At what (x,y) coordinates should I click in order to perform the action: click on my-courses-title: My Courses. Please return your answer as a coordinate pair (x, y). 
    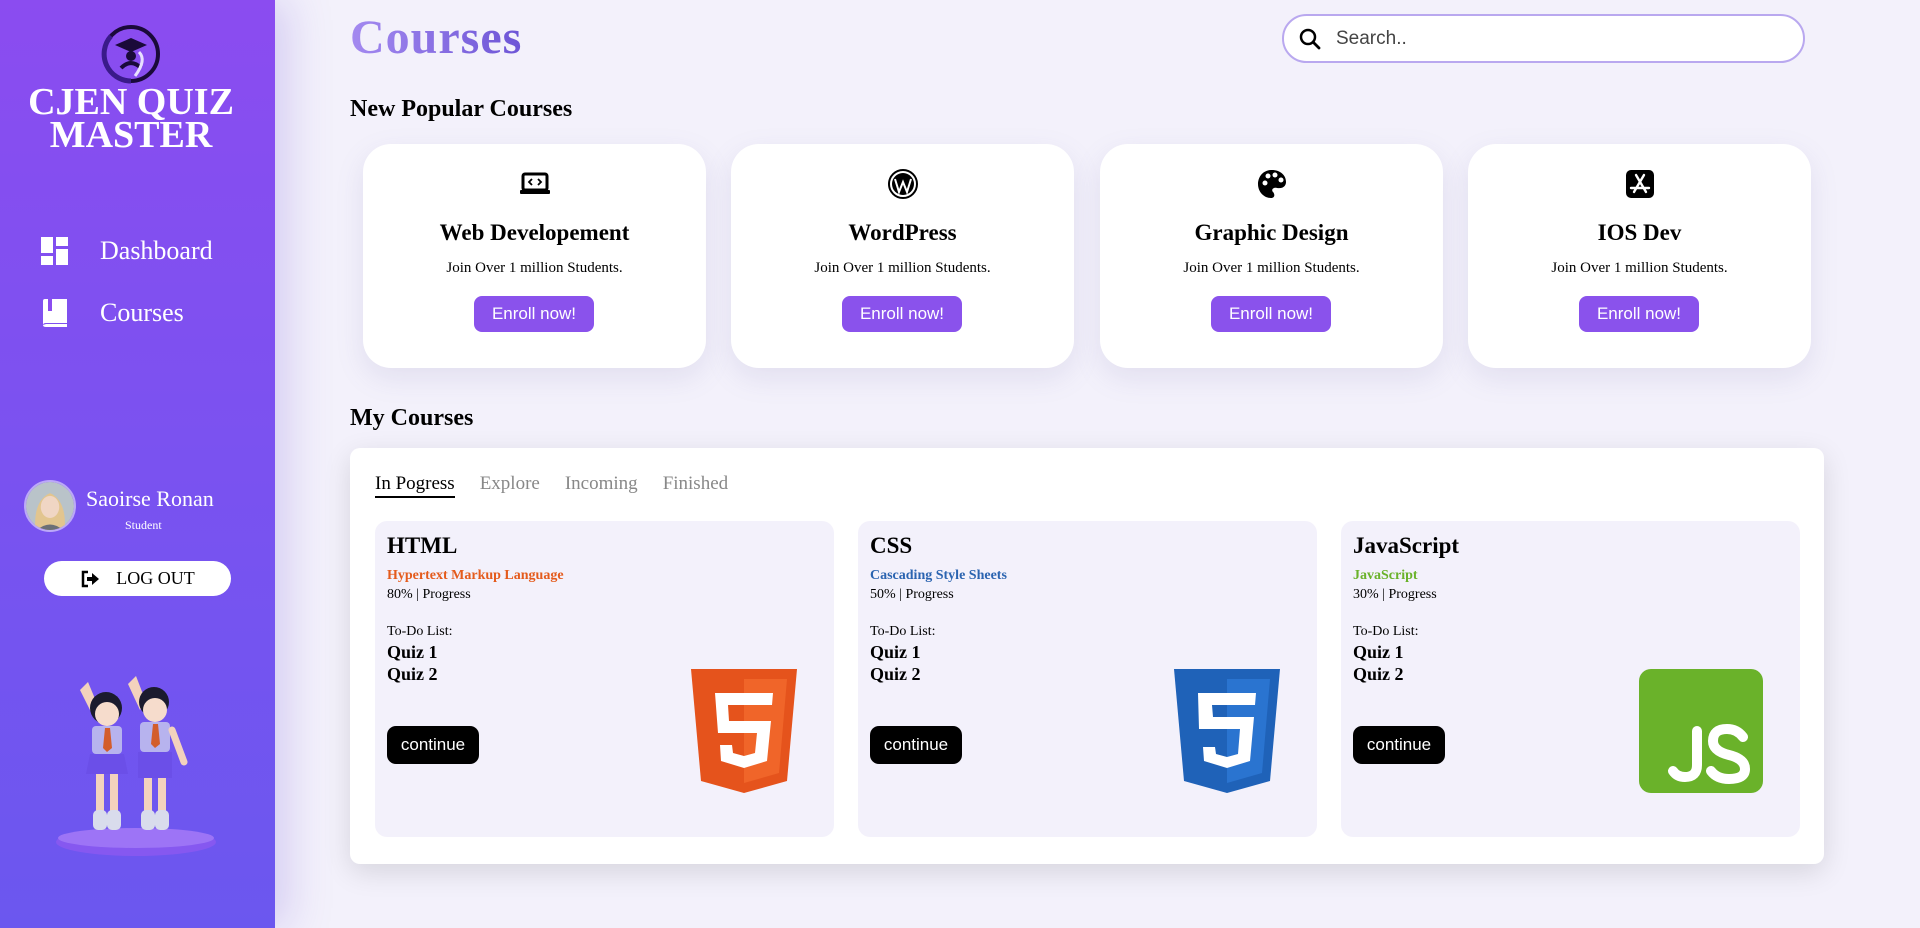
    Looking at the image, I should click on (412, 418).